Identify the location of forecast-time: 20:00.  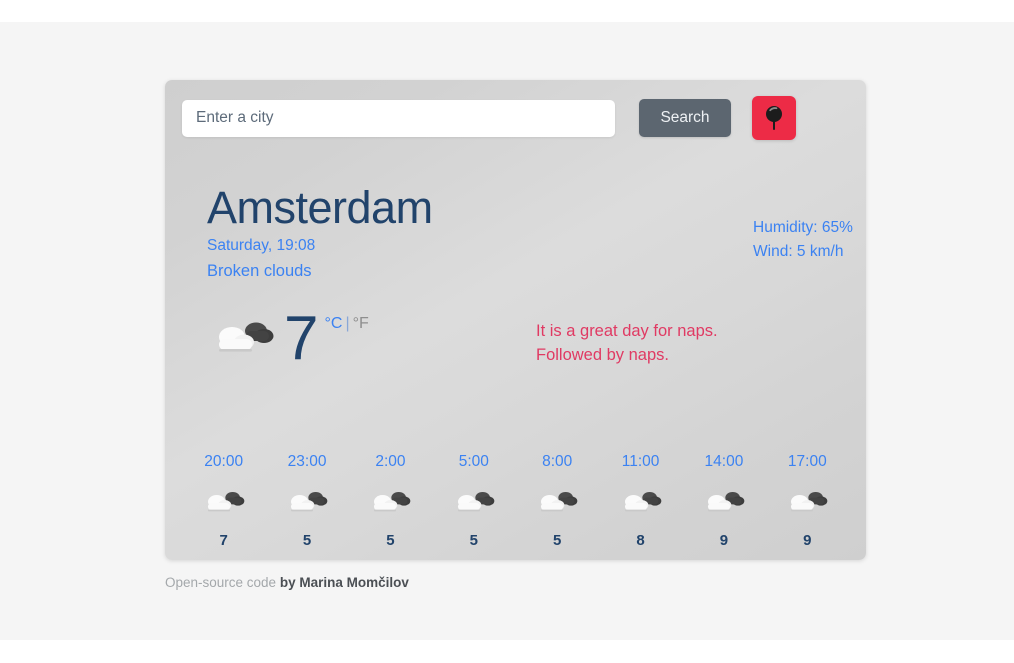
(224, 461).